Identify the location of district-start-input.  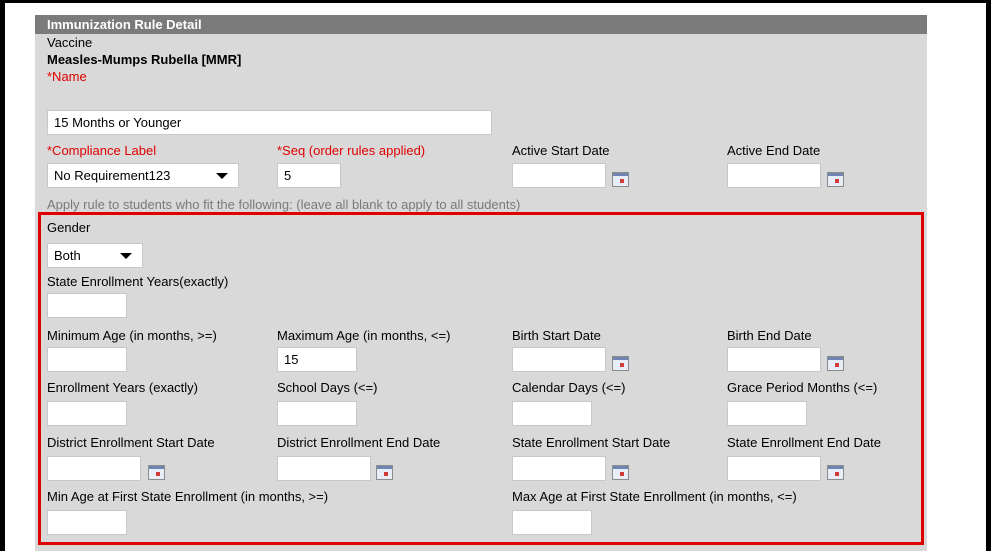
(94, 468).